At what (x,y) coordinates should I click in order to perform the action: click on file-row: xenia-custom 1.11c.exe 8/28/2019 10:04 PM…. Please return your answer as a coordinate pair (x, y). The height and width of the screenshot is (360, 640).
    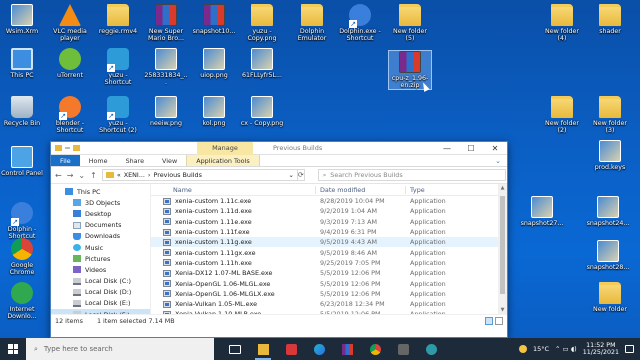
    Looking at the image, I should click on (329, 201).